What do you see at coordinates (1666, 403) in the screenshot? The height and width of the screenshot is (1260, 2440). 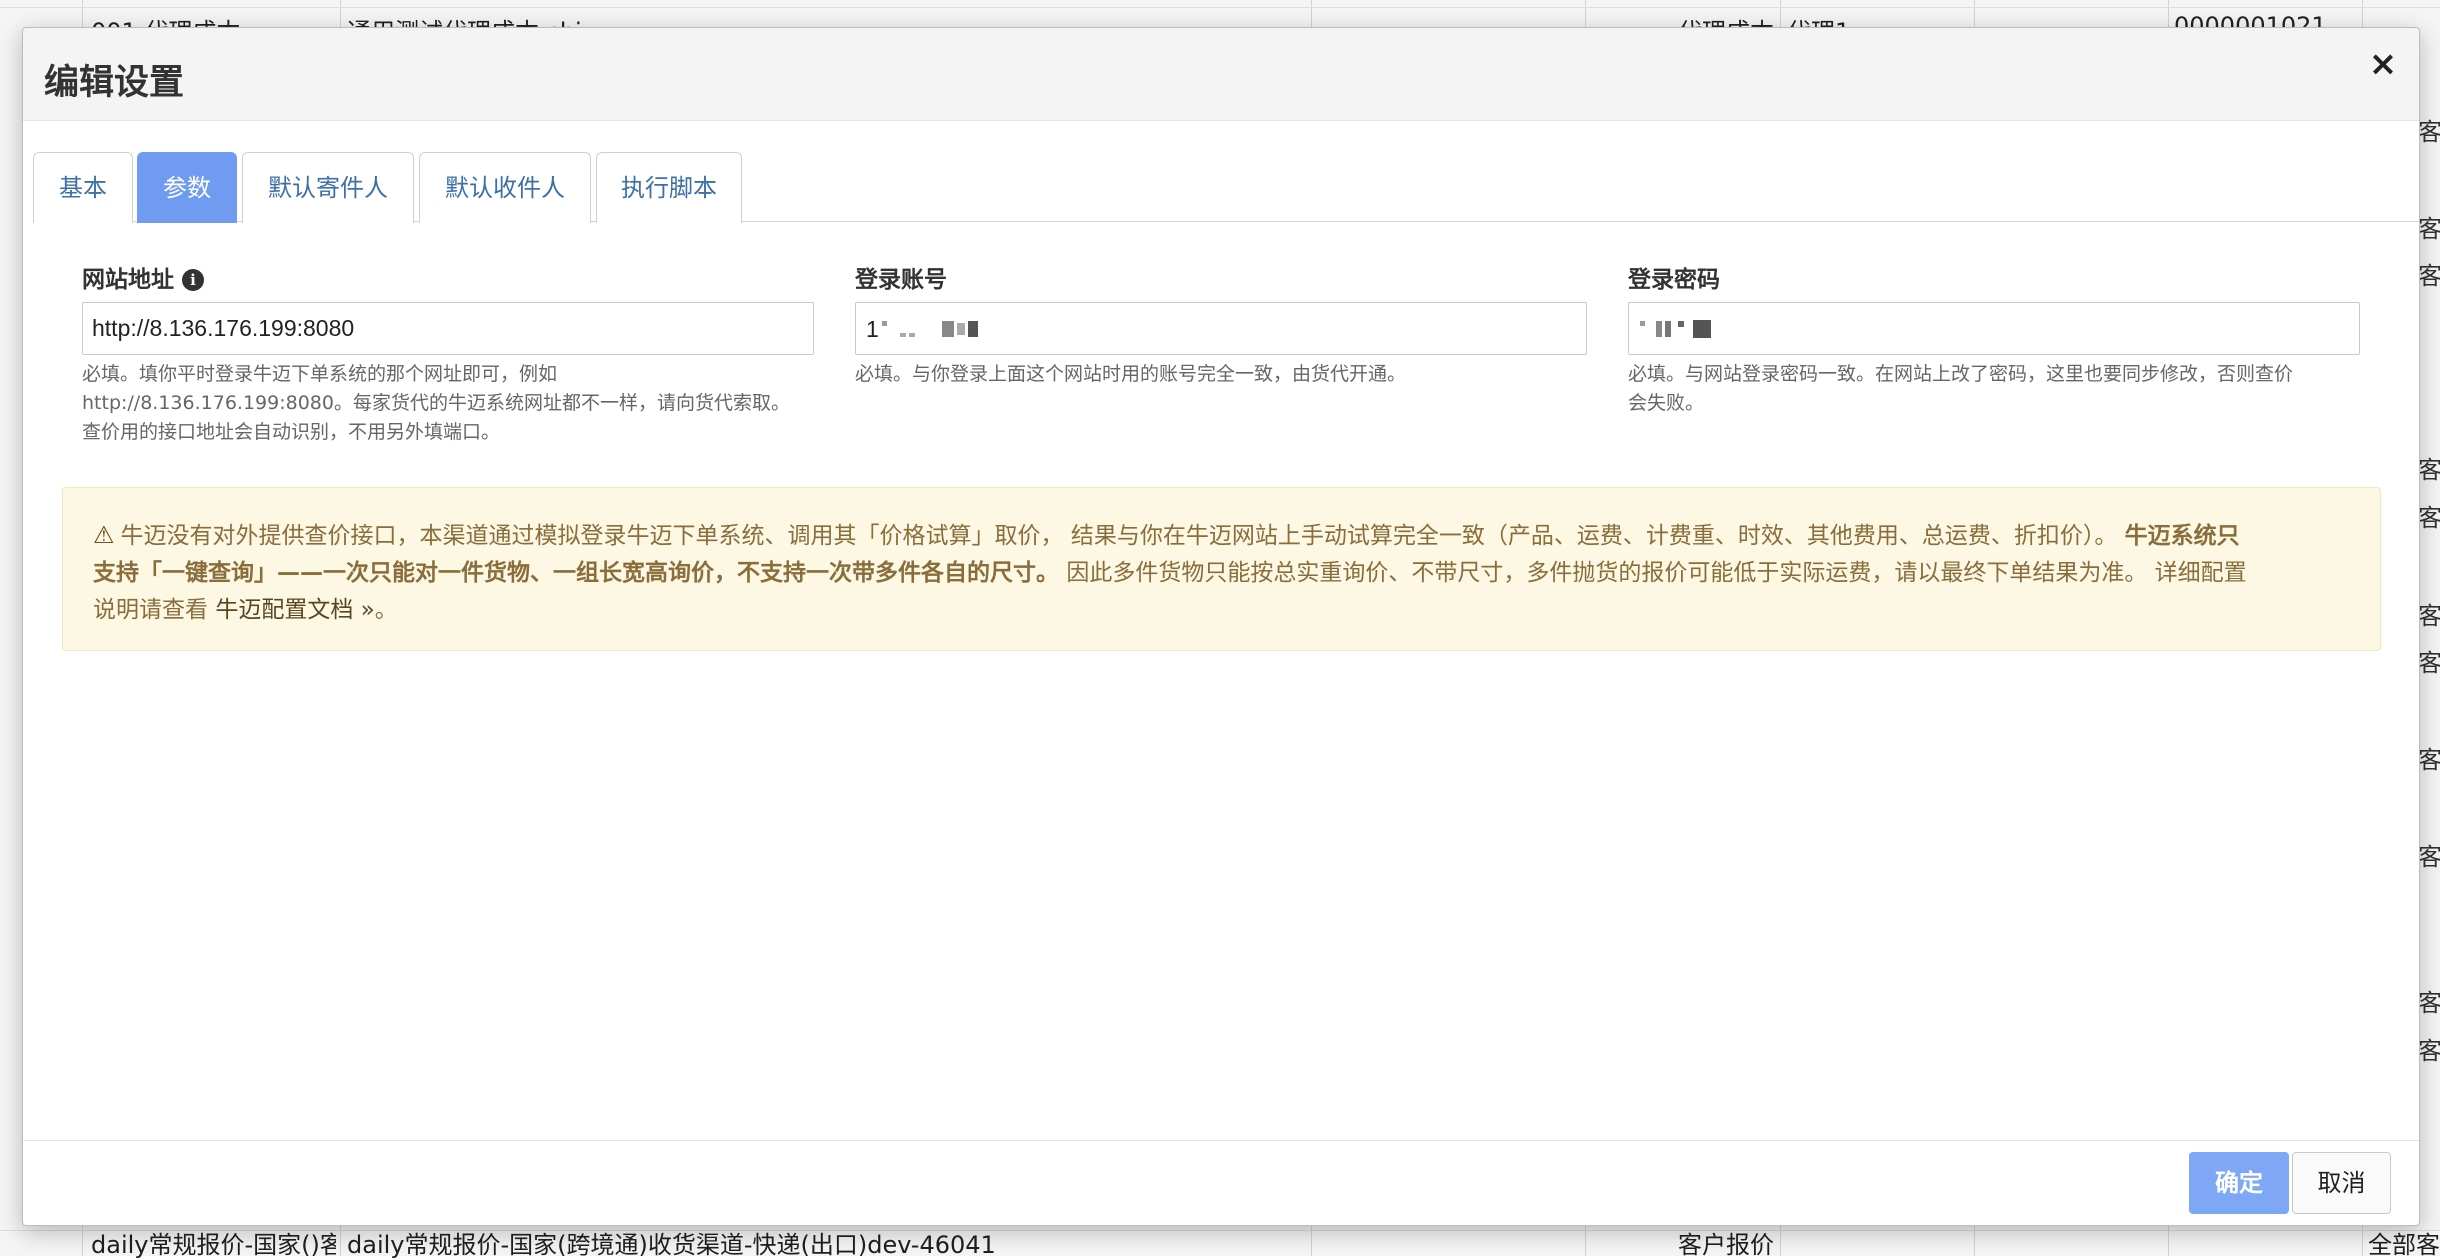 I see `help-line: 会失败。` at bounding box center [1666, 403].